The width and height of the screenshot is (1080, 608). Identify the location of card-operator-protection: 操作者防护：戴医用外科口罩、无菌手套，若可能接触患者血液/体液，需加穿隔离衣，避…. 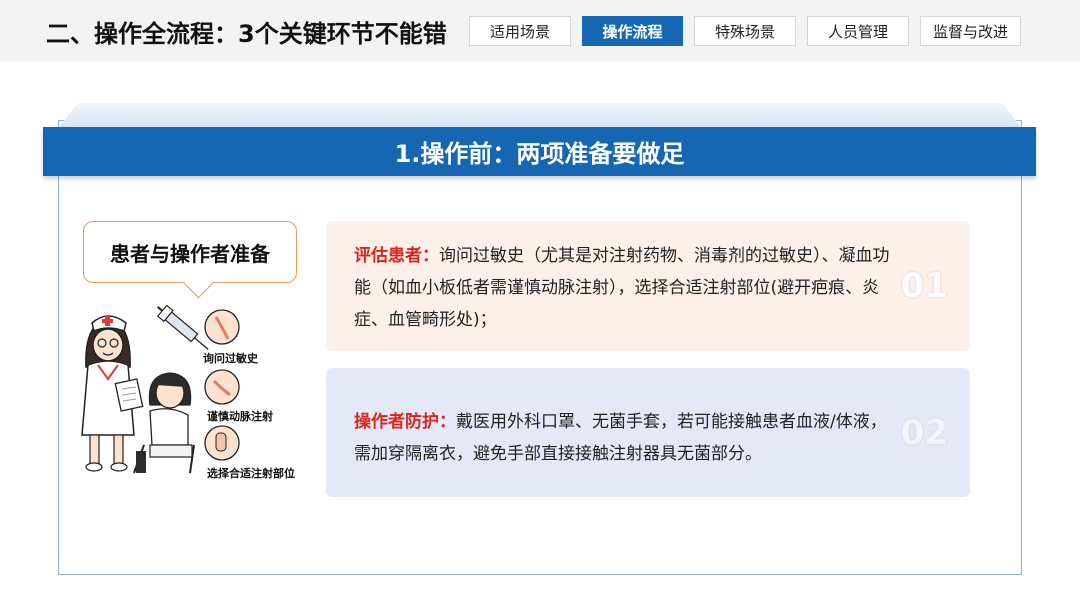
(648, 432).